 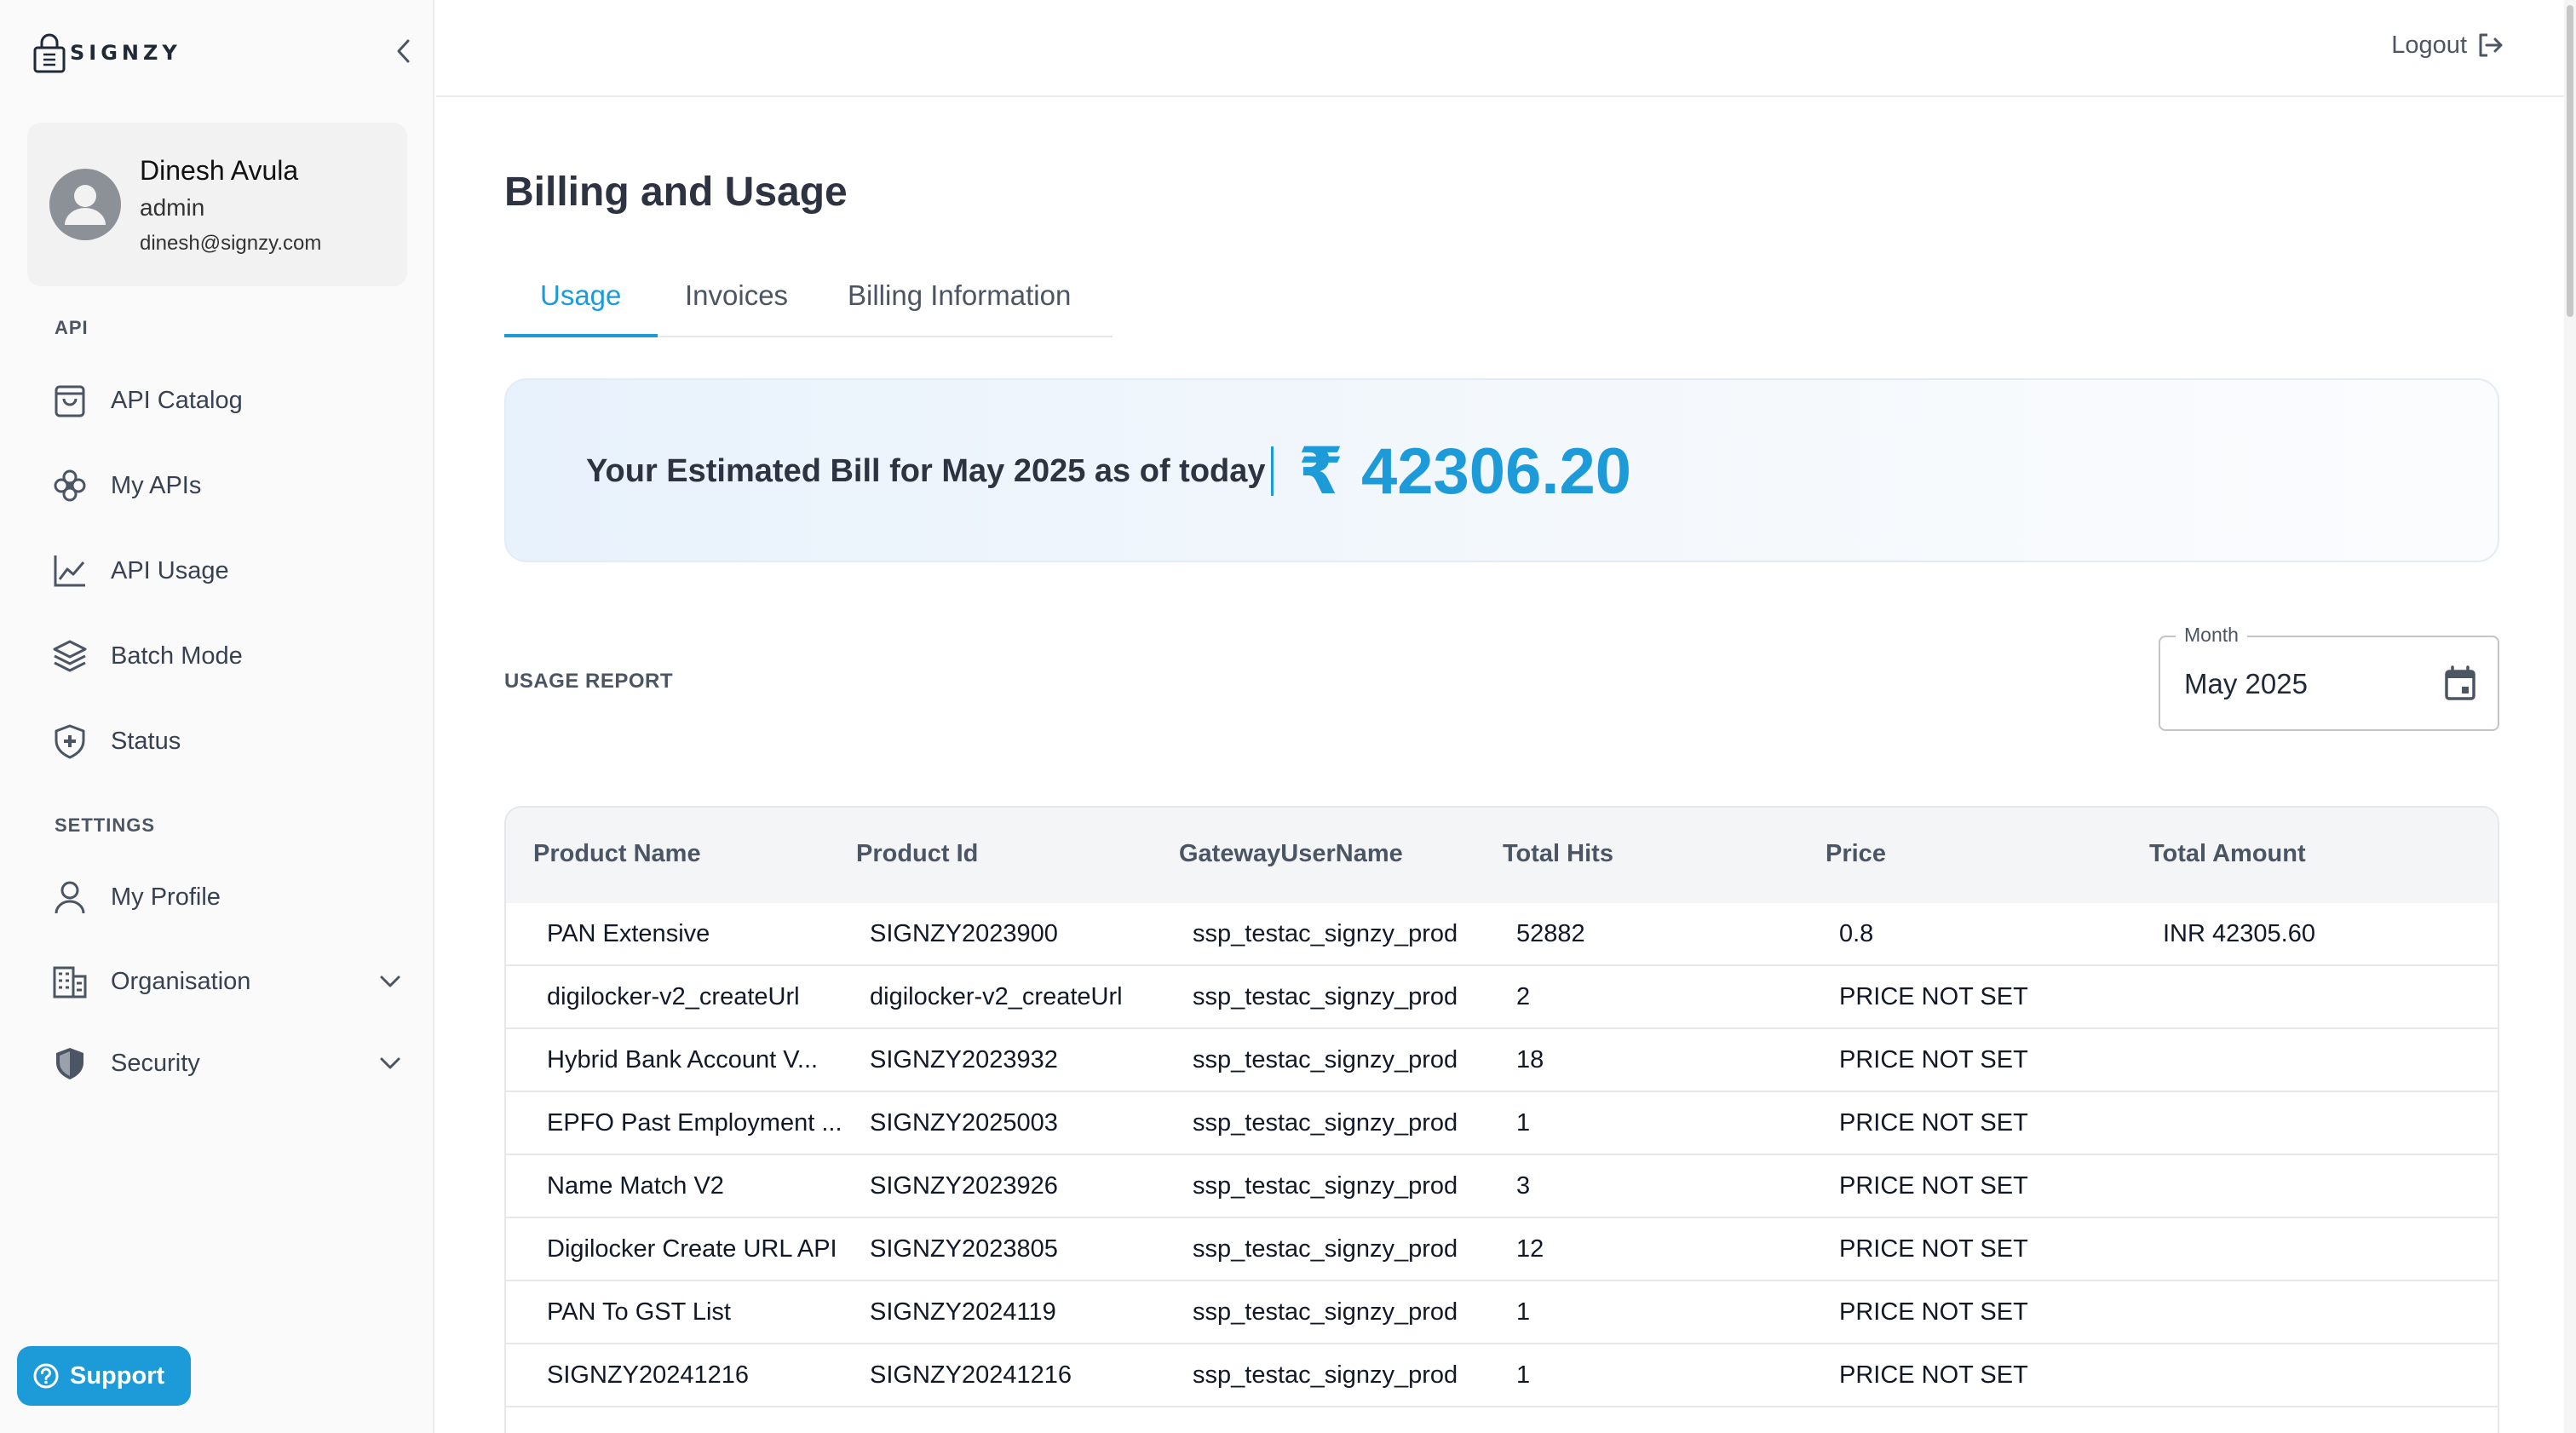 What do you see at coordinates (157, 485) in the screenshot?
I see `sidebar-item-label: My APIs` at bounding box center [157, 485].